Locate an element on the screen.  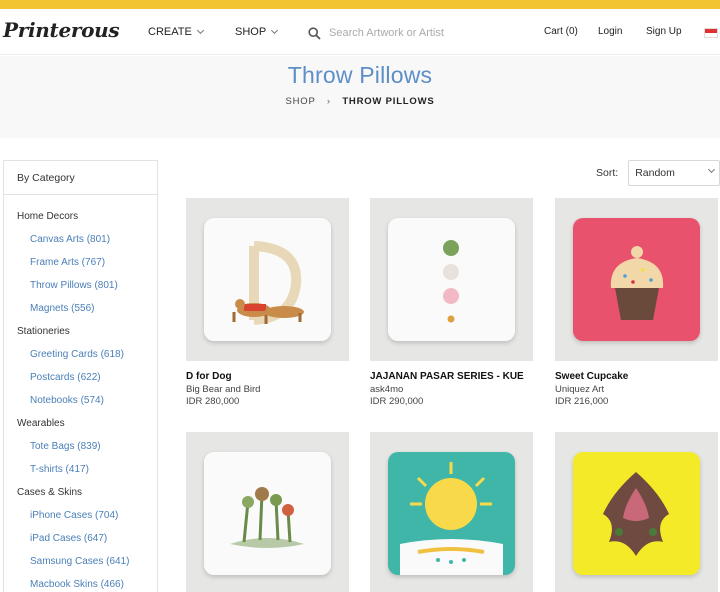
category-greeting-cards: Greeting Cards (618) is located at coordinates (80, 354).